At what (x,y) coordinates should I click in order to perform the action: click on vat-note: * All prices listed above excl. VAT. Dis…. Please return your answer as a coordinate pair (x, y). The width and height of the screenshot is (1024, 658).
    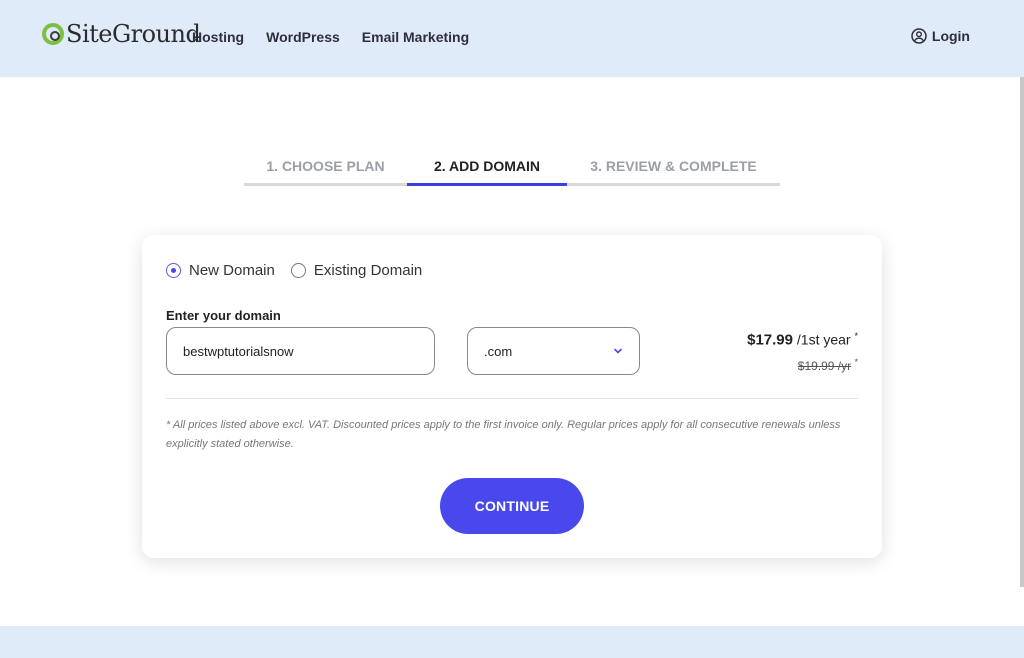
    Looking at the image, I should click on (503, 434).